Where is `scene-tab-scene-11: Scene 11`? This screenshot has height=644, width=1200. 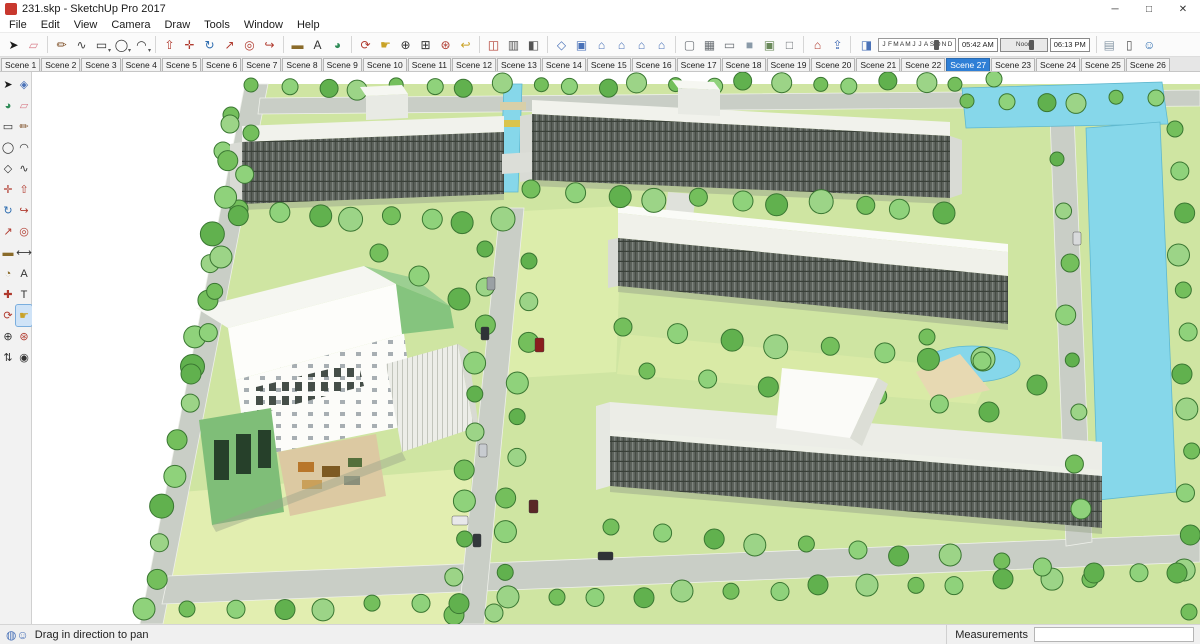
scene-tab-scene-11: Scene 11 is located at coordinates (429, 64).